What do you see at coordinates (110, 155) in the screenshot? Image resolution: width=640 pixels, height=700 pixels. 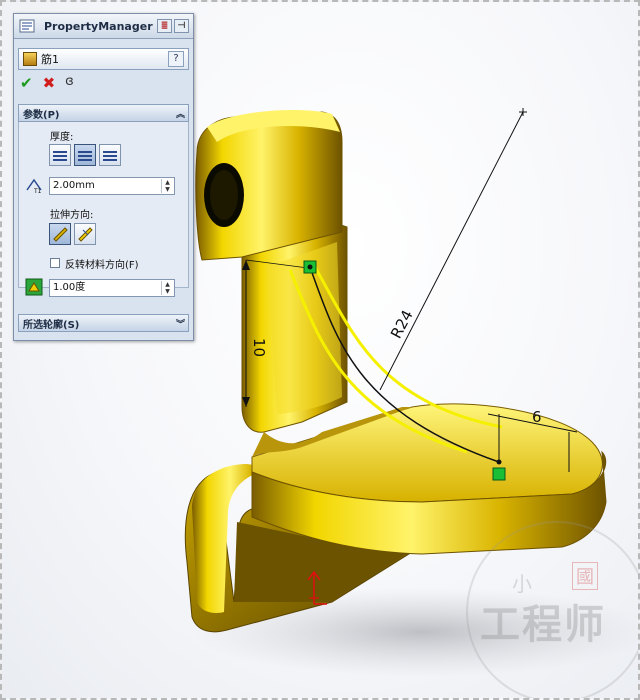 I see `thickness-second-side-button` at bounding box center [110, 155].